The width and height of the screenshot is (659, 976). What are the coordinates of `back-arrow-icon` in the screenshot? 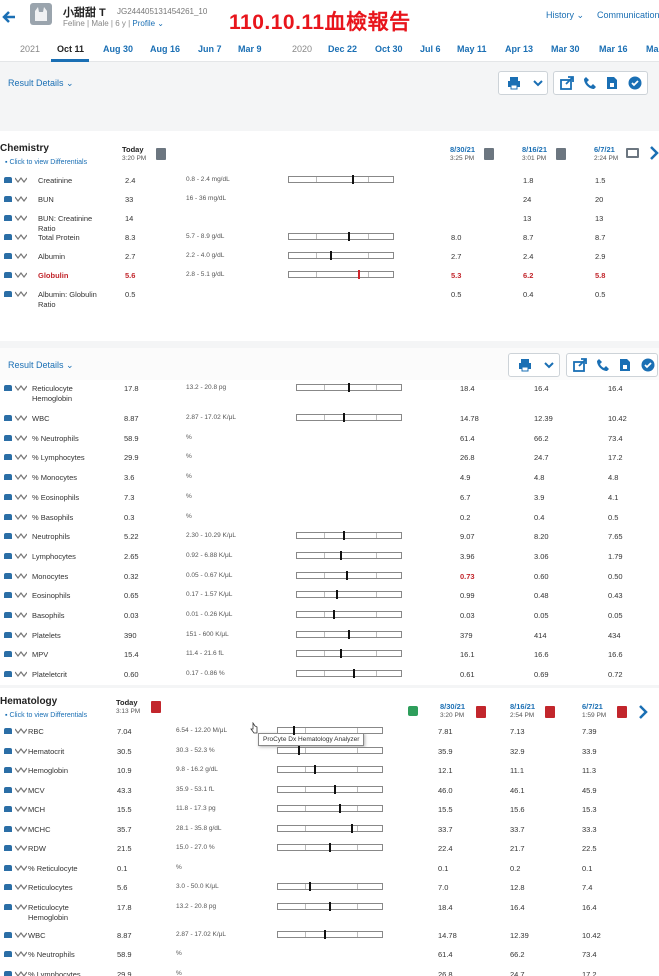 It's located at (9, 17).